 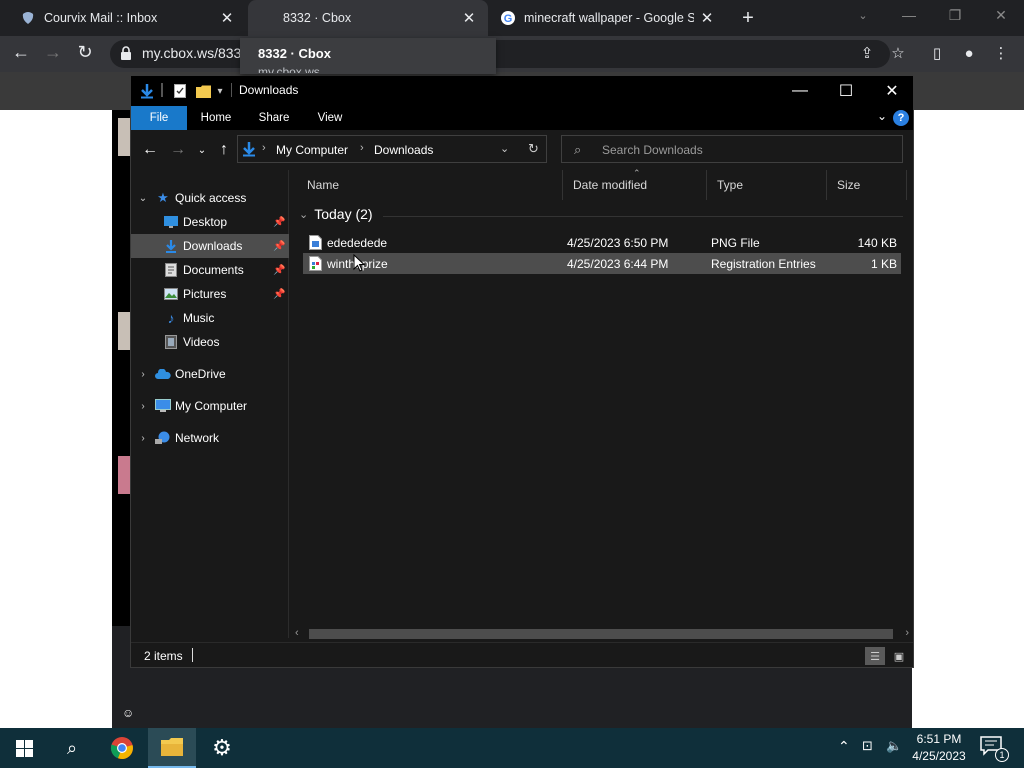 What do you see at coordinates (732, 149) in the screenshot?
I see `search-box: ⌕ Search Downloads` at bounding box center [732, 149].